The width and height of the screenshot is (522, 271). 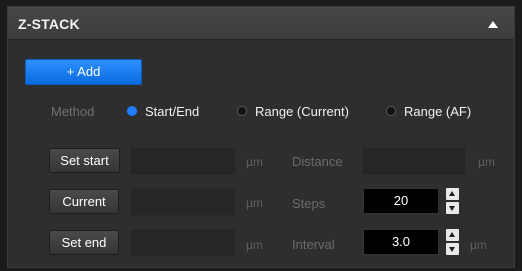 I want to click on current-position-field, so click(x=183, y=202).